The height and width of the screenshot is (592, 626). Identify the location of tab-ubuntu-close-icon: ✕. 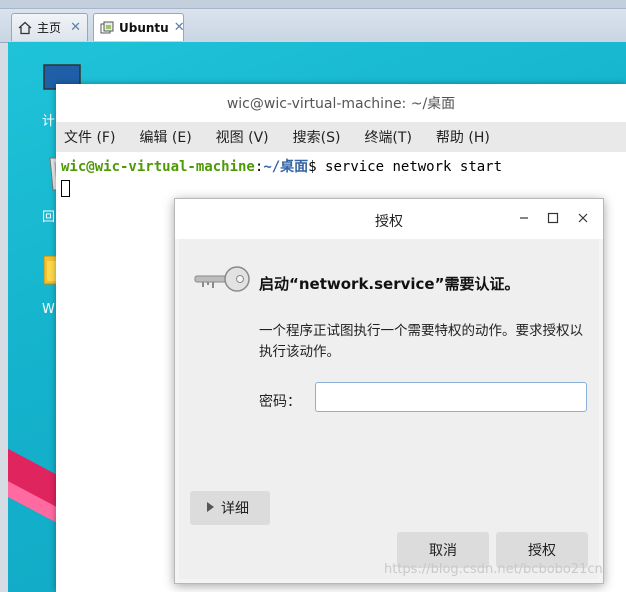
(179, 27).